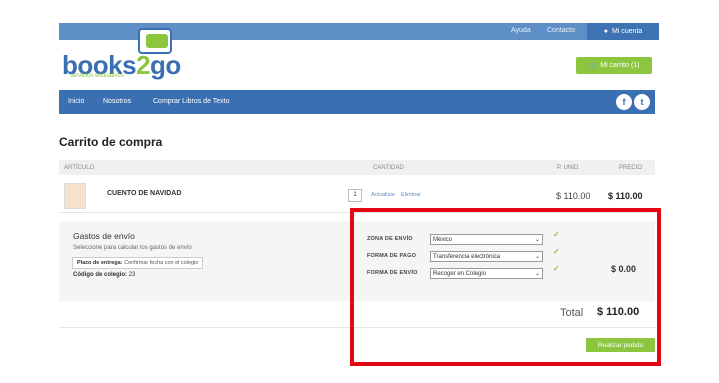  Describe the element at coordinates (561, 30) in the screenshot. I see `contact-link: Contacto` at that location.